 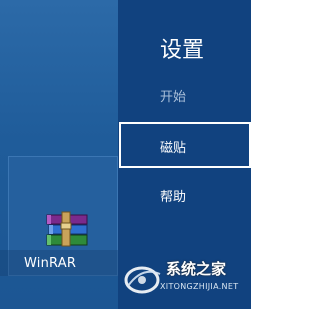 What do you see at coordinates (196, 269) in the screenshot?
I see `watermark-text: 系统之家` at bounding box center [196, 269].